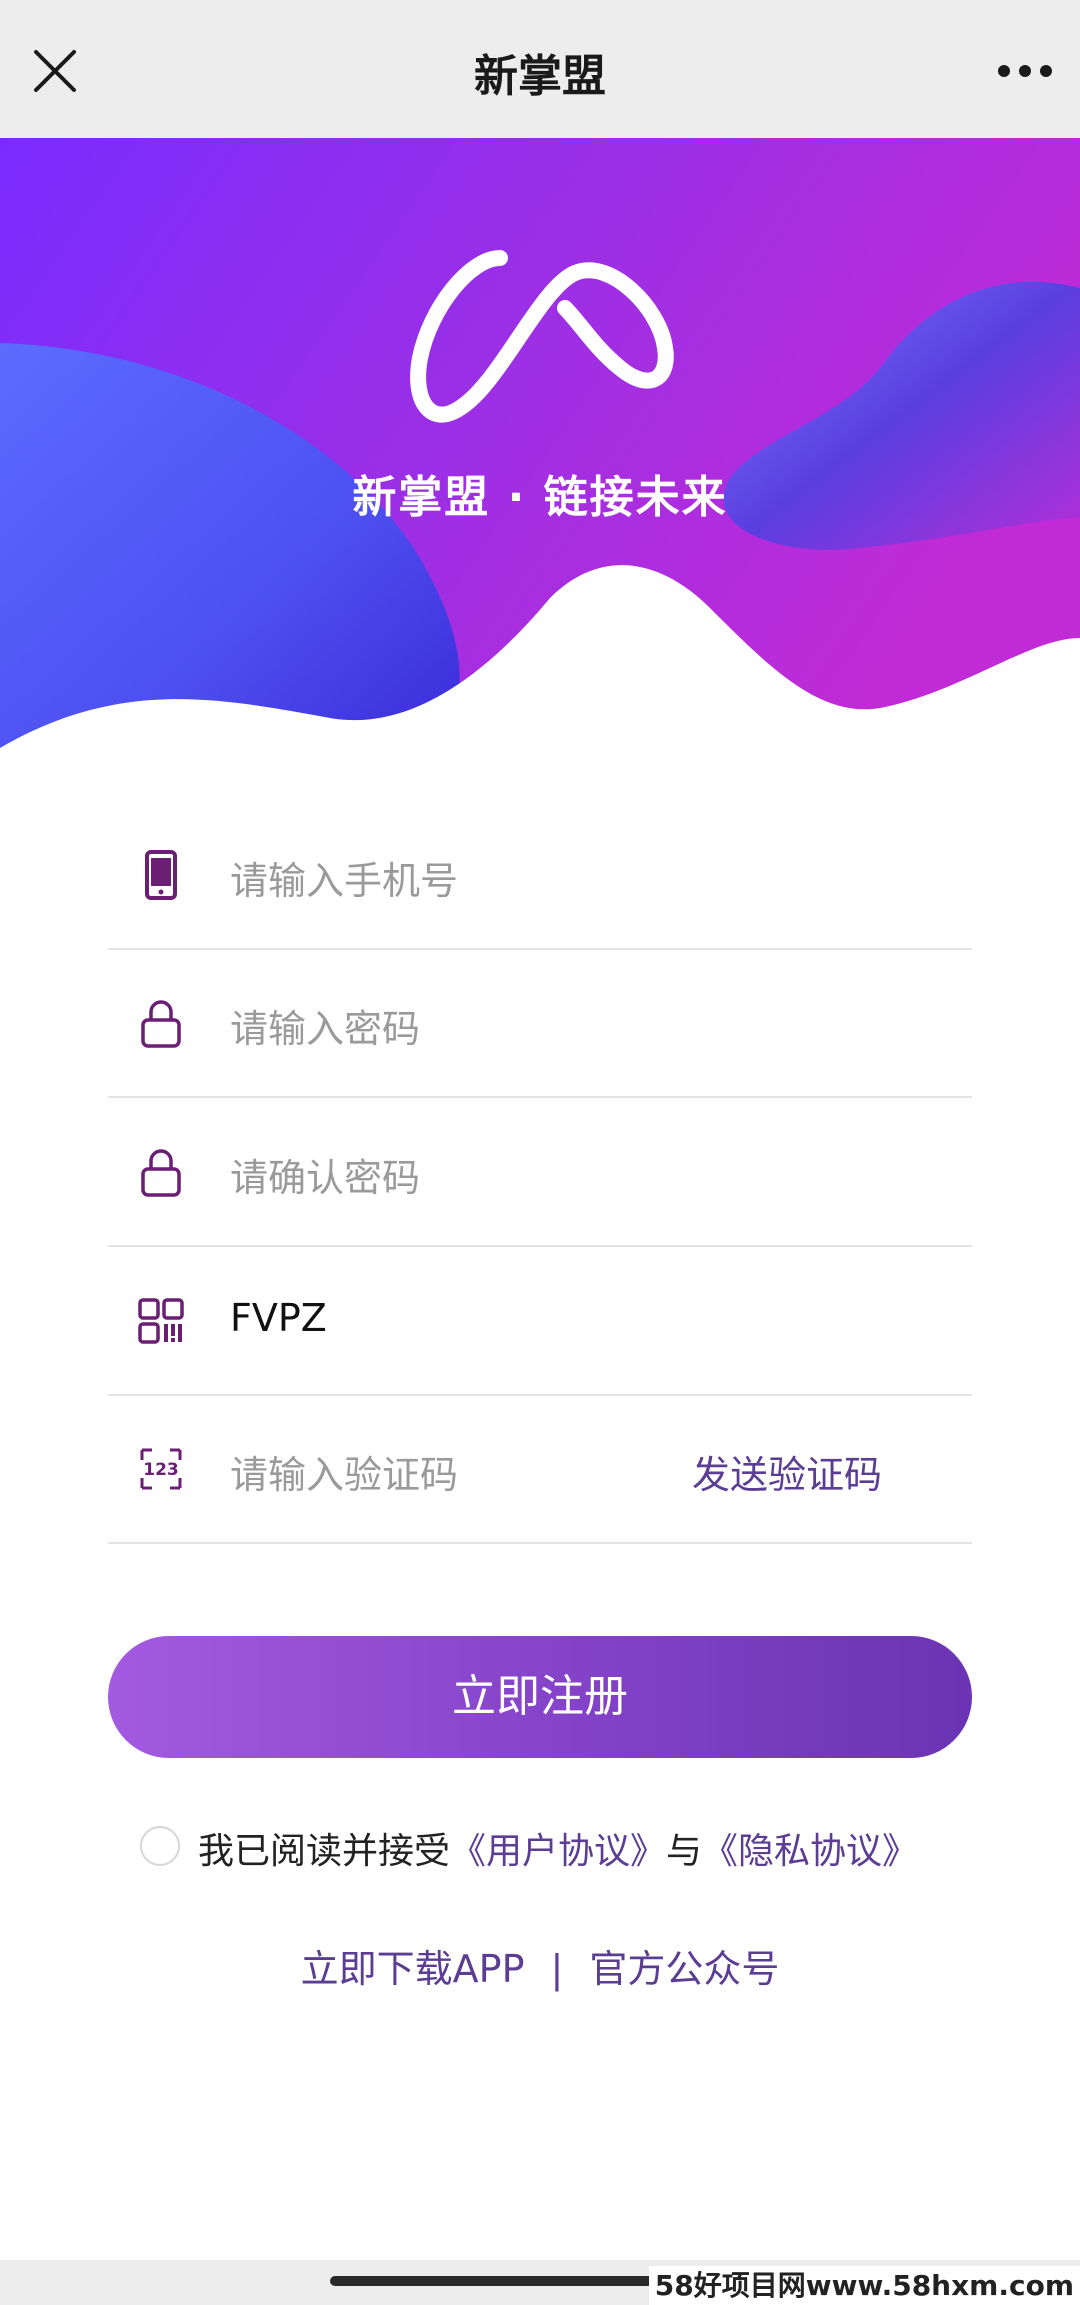  Describe the element at coordinates (540, 497) in the screenshot. I see `slogan: 新掌盟 · 链接未来` at that location.